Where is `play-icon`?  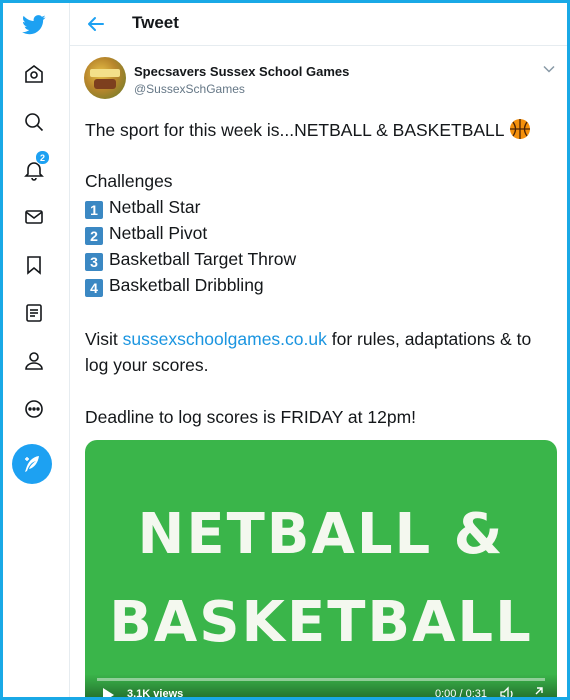 play-icon is located at coordinates (108, 692).